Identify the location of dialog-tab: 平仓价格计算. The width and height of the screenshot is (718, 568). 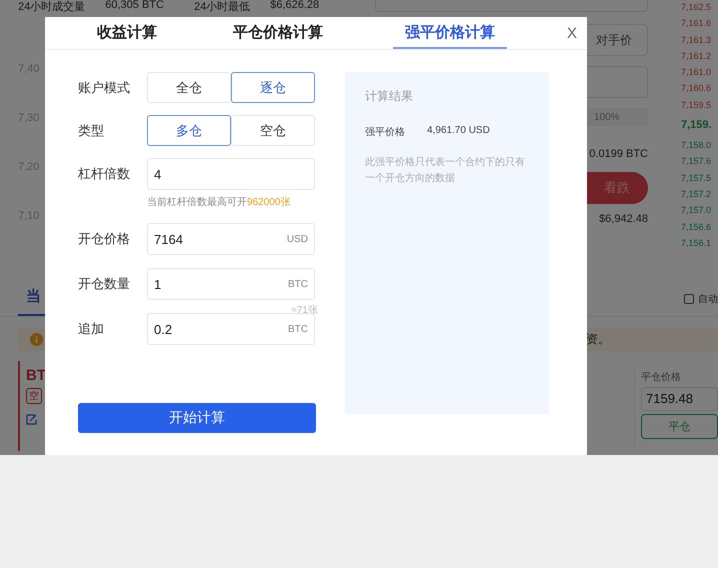
(278, 33).